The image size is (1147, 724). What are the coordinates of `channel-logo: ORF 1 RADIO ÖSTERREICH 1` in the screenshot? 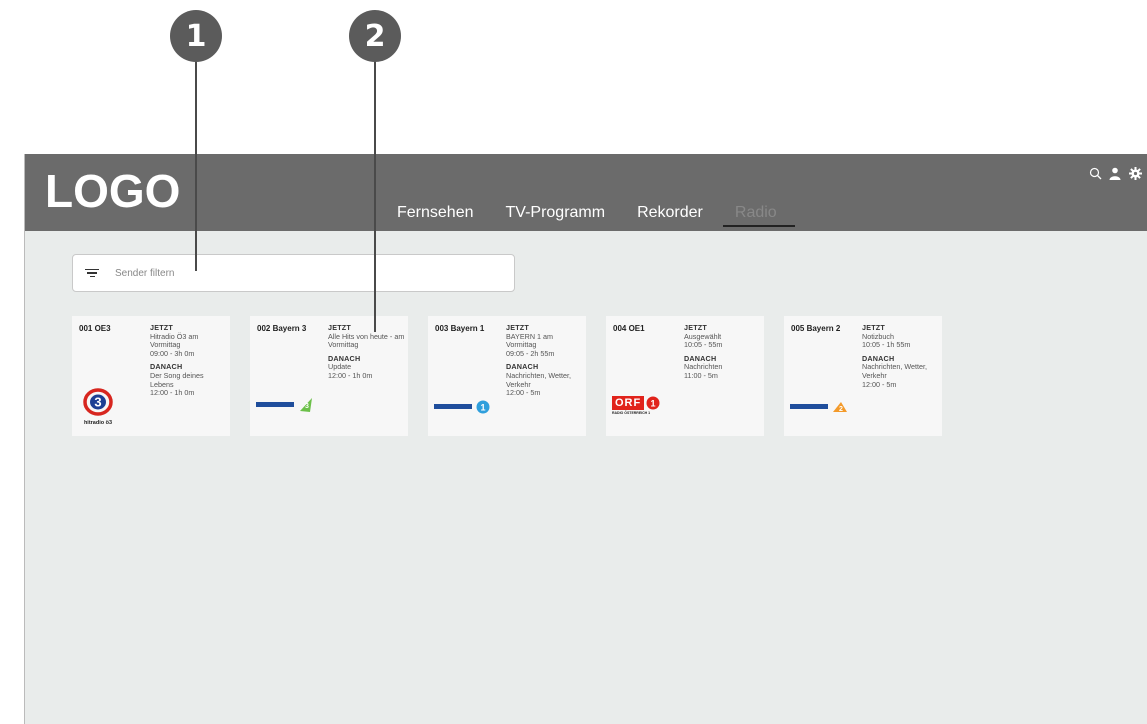 It's located at (636, 405).